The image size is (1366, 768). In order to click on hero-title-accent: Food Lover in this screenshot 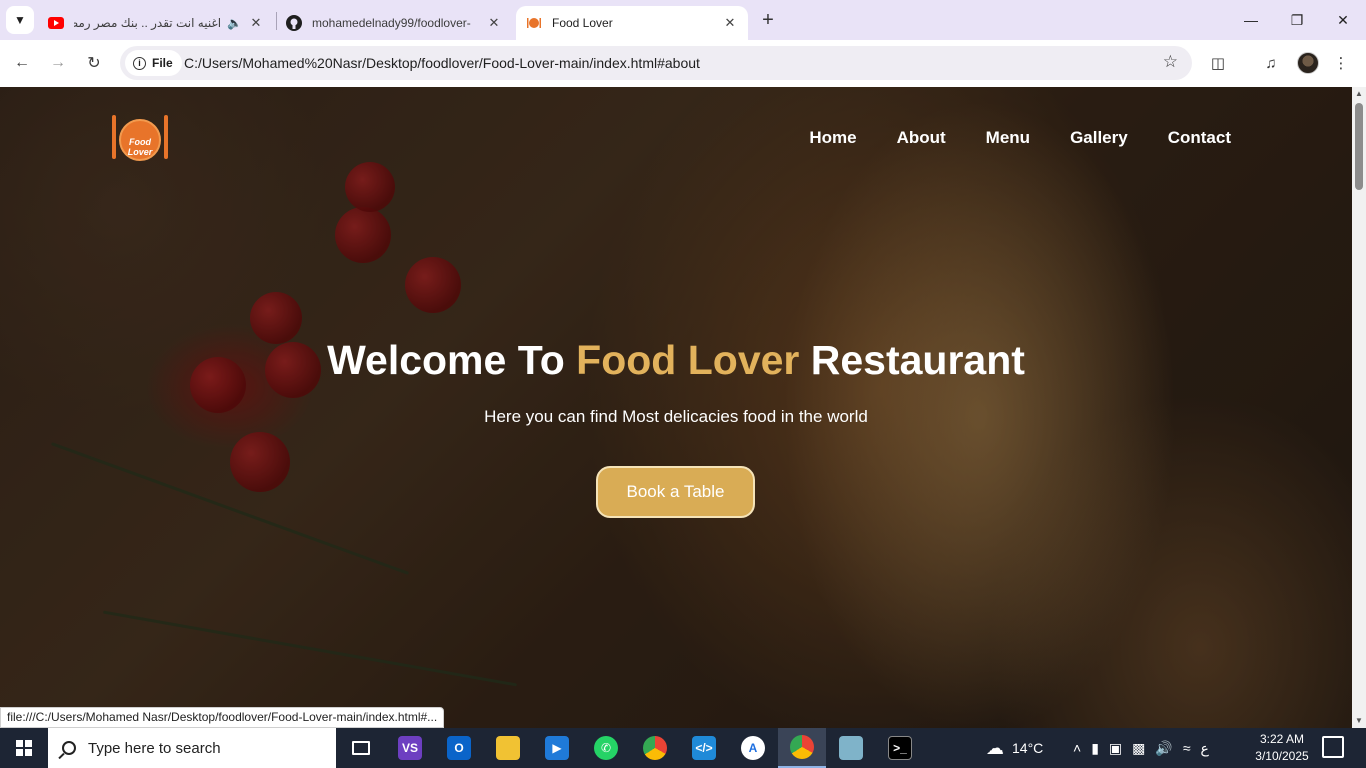, I will do `click(688, 360)`.